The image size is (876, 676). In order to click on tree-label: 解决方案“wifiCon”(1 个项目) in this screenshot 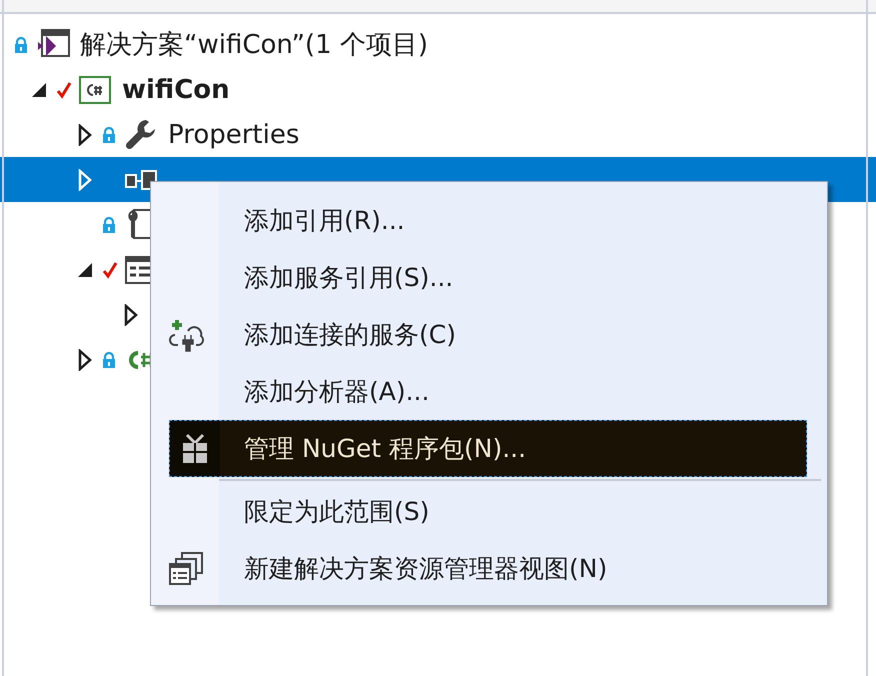, I will do `click(254, 45)`.